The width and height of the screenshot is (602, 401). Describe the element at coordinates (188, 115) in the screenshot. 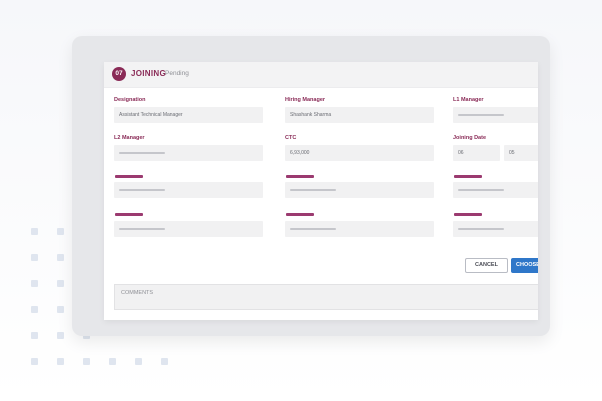

I see `designation-field: Assistant Technical Manager` at that location.